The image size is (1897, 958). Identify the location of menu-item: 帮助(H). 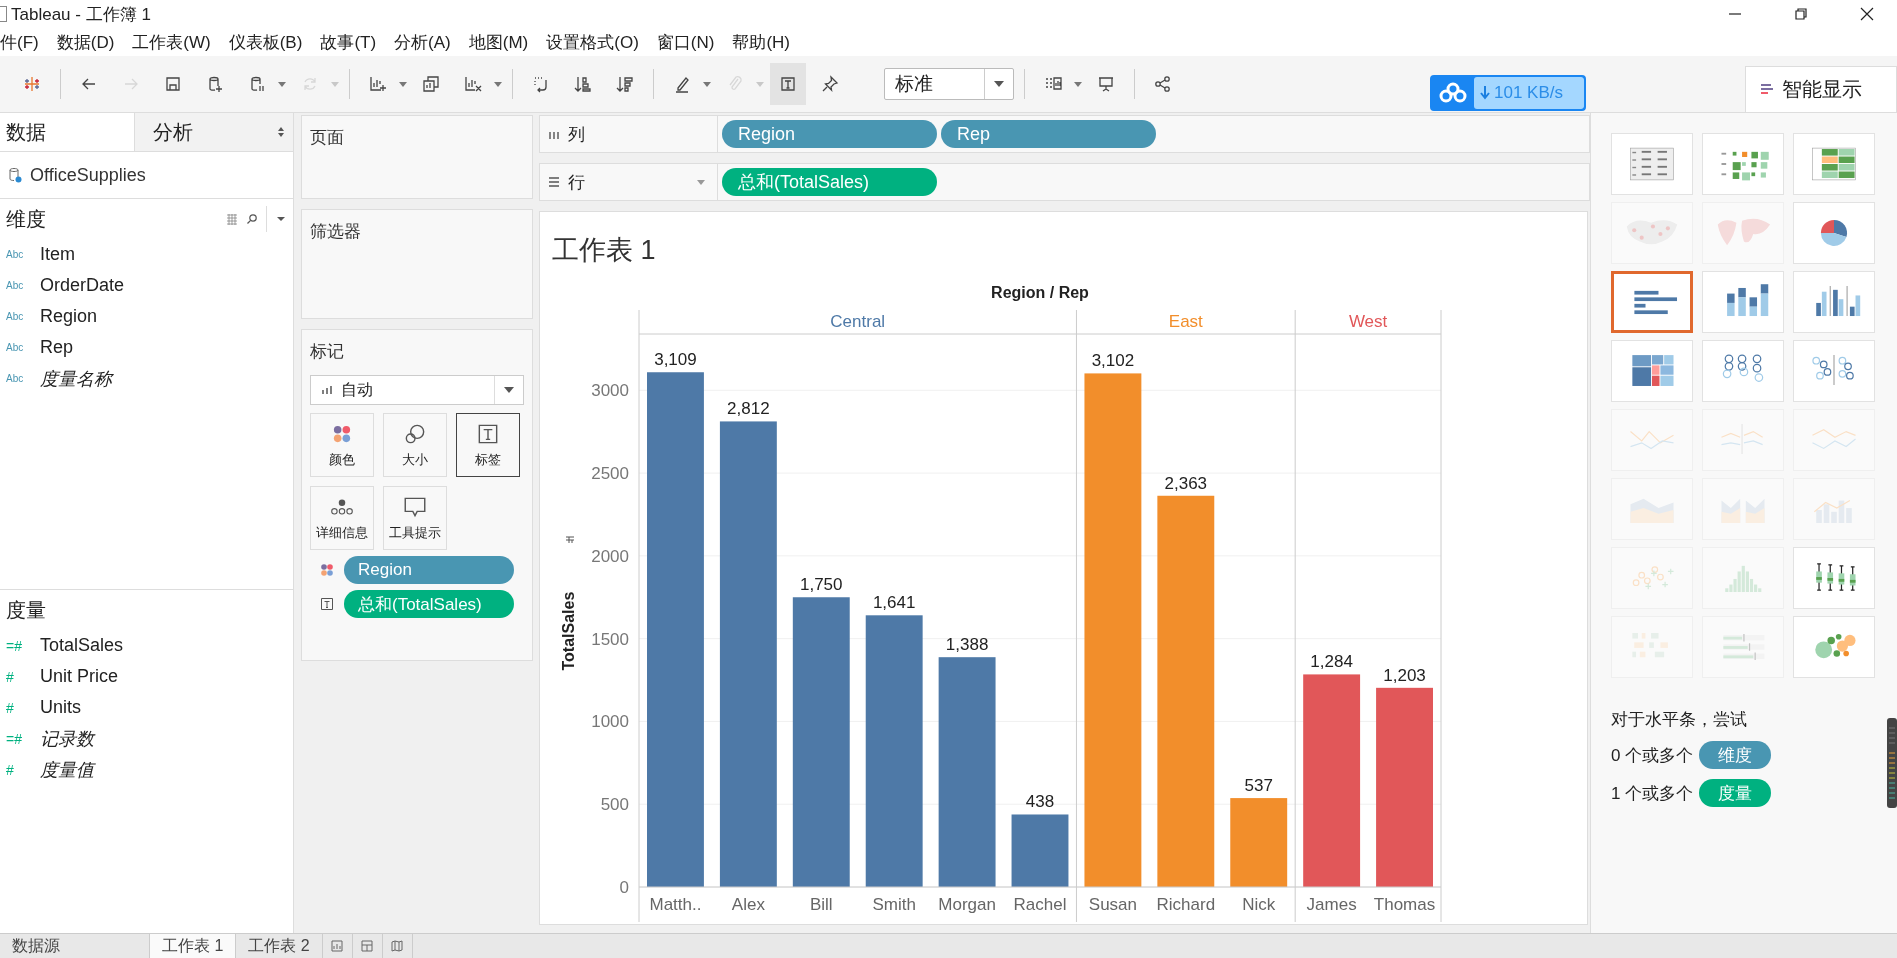
(761, 42).